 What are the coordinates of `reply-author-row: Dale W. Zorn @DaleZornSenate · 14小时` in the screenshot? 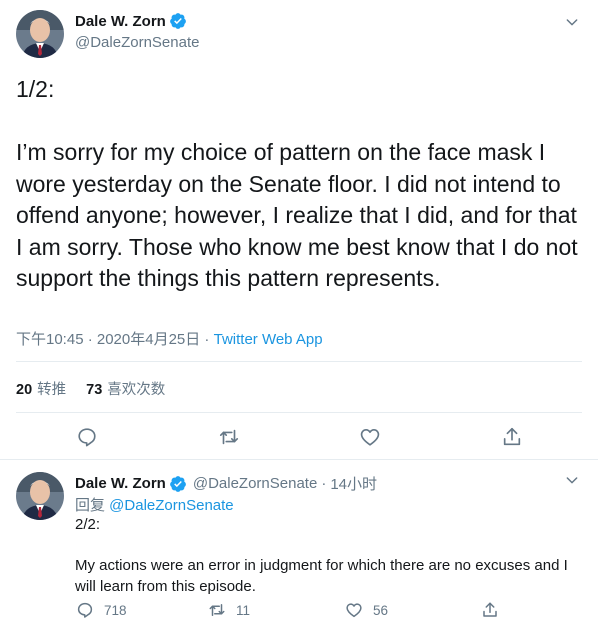 It's located at (226, 483).